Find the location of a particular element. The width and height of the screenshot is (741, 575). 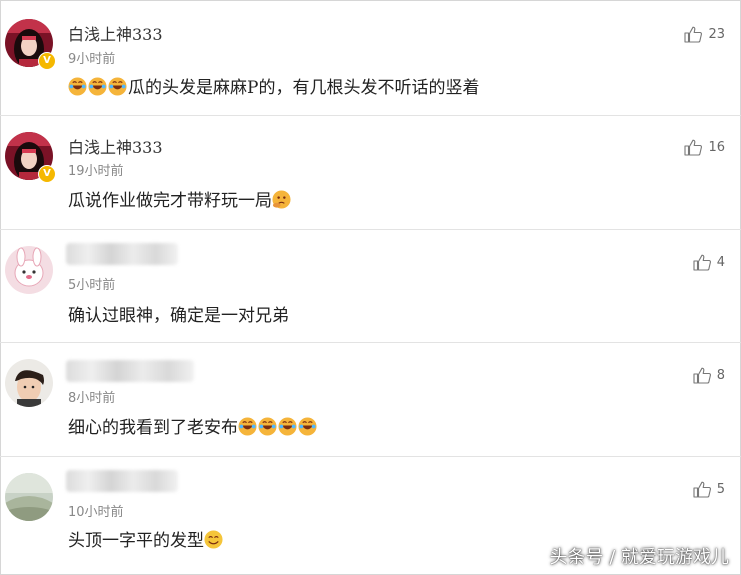

like-count: 5 is located at coordinates (720, 489).